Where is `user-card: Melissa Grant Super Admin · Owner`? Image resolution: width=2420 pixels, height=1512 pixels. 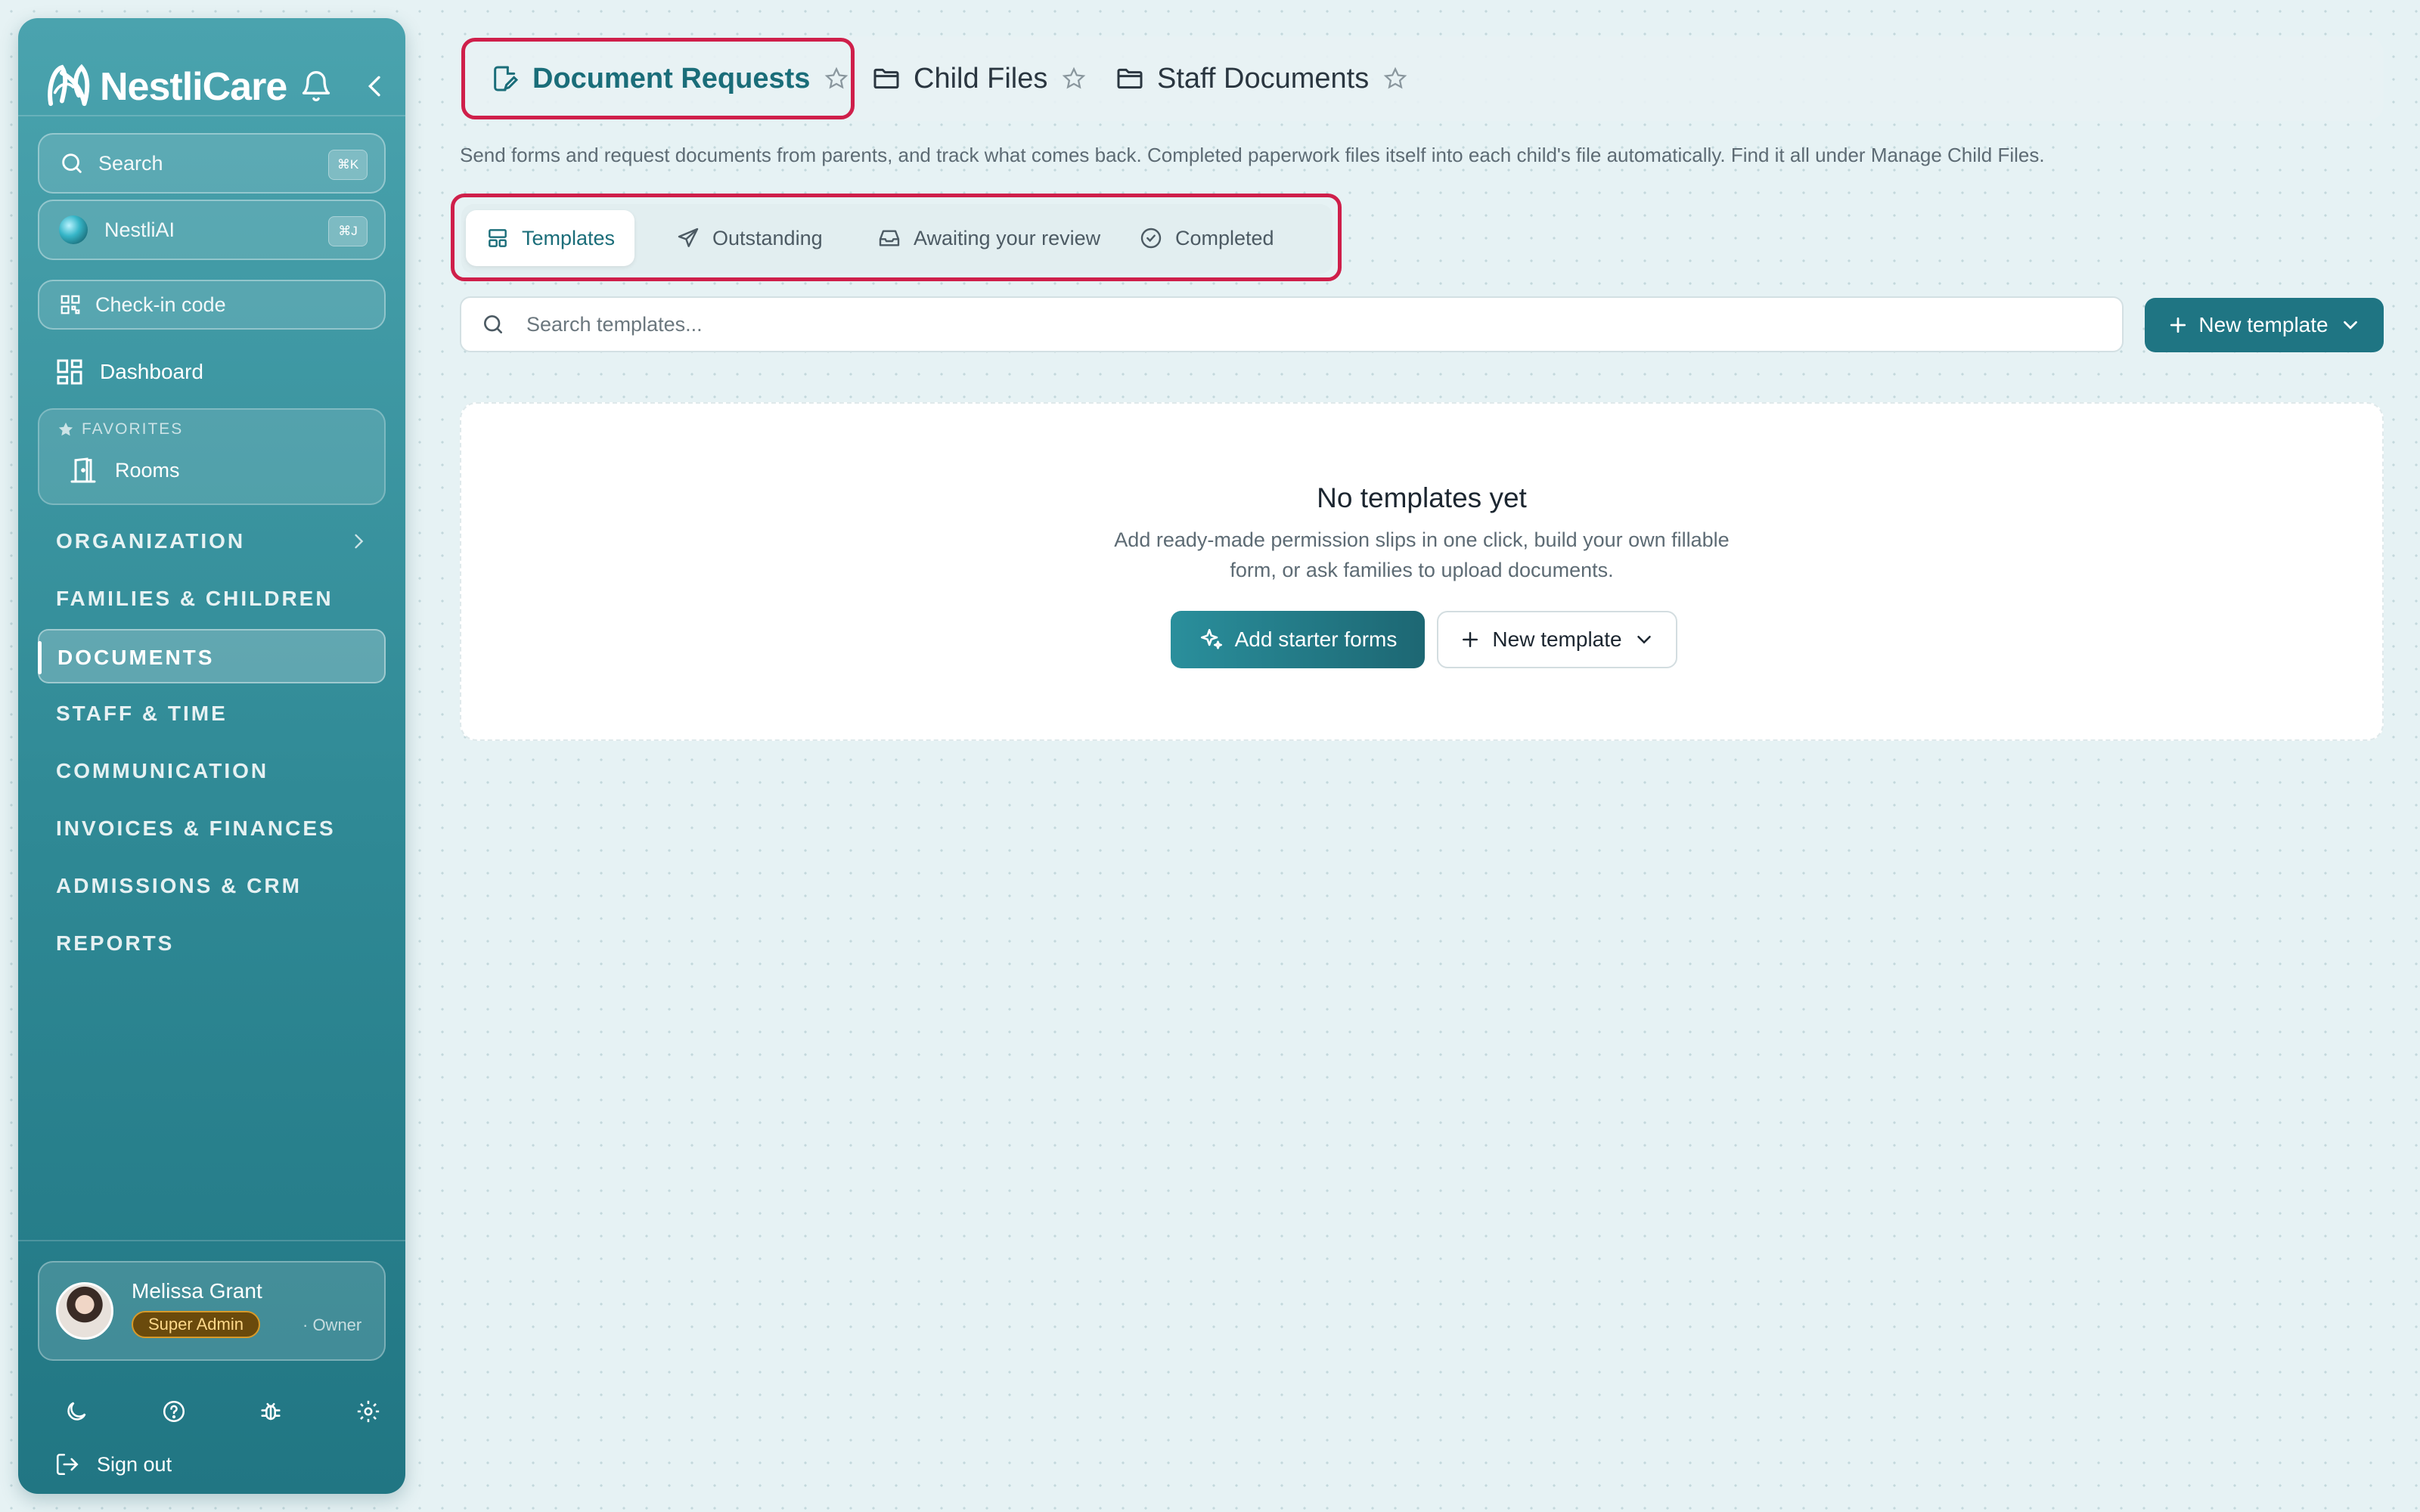
user-card: Melissa Grant Super Admin · Owner is located at coordinates (212, 1311).